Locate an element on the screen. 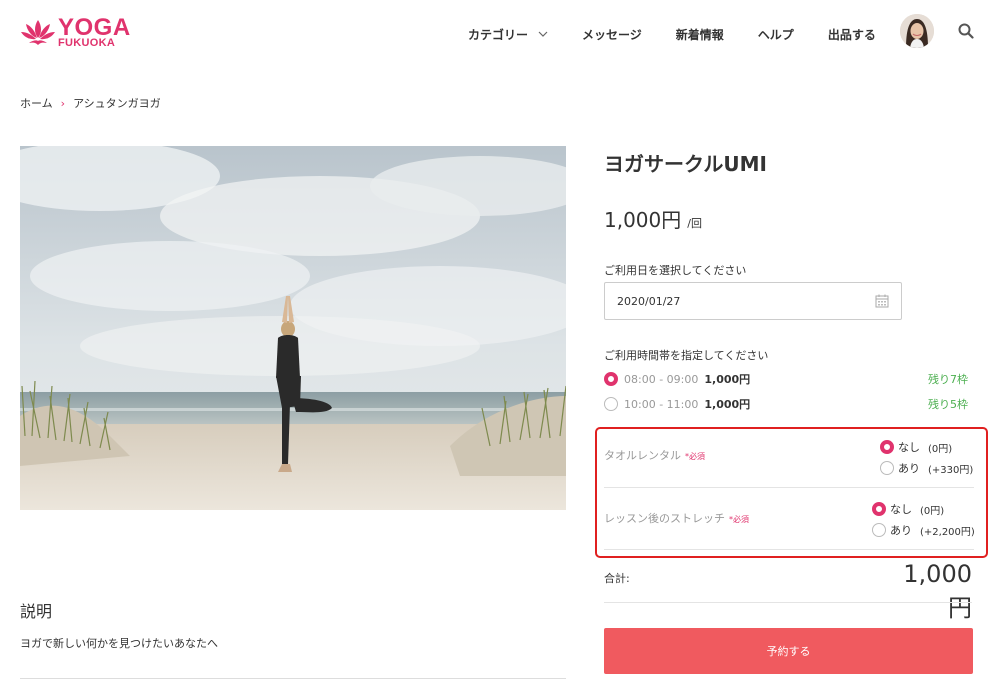  option-stretch: レッスン後のストレッチ *必須 なし (0円) あり (+2,200円) is located at coordinates (789, 519).